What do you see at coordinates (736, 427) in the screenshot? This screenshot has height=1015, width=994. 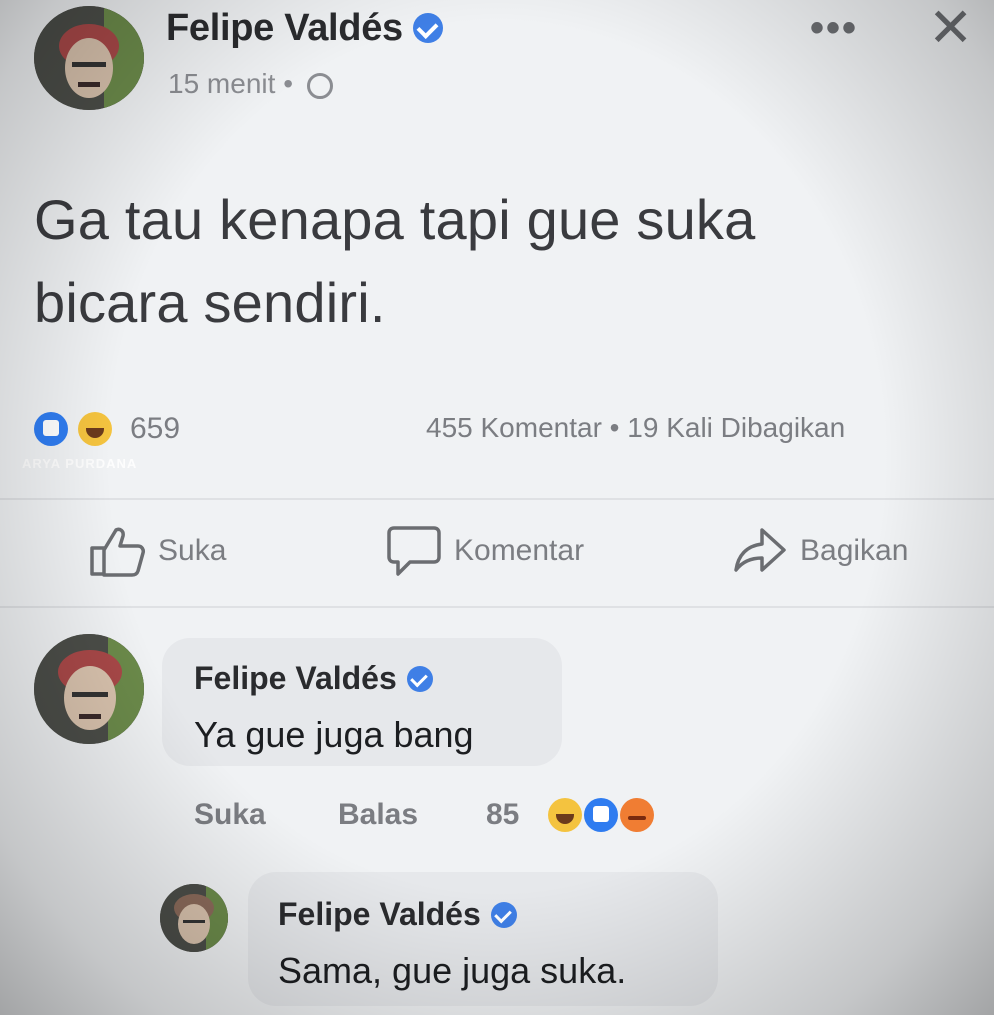 I see `shares-count: 19 Kali Dibagikan` at bounding box center [736, 427].